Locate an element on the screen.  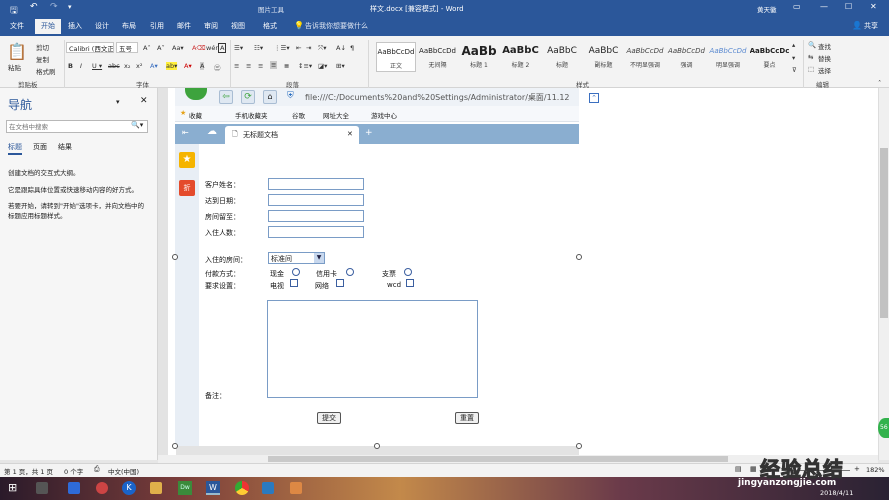
star-sidebar-icon: ★ is located at coordinates (187, 160).